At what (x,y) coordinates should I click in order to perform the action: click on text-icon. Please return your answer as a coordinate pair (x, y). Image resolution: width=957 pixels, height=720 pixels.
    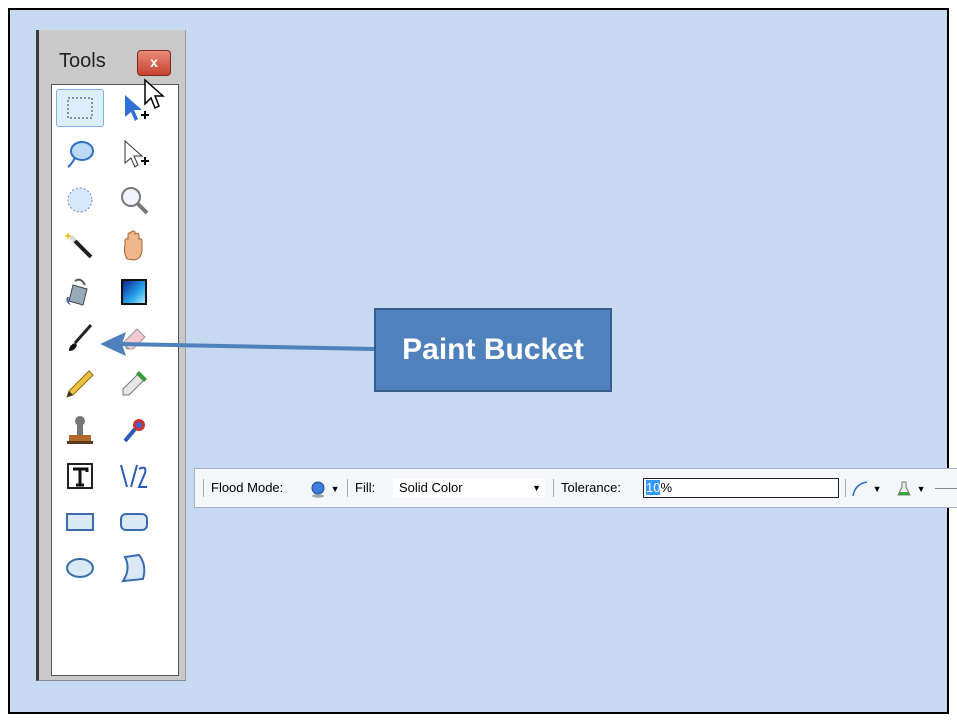
    Looking at the image, I should click on (80, 476).